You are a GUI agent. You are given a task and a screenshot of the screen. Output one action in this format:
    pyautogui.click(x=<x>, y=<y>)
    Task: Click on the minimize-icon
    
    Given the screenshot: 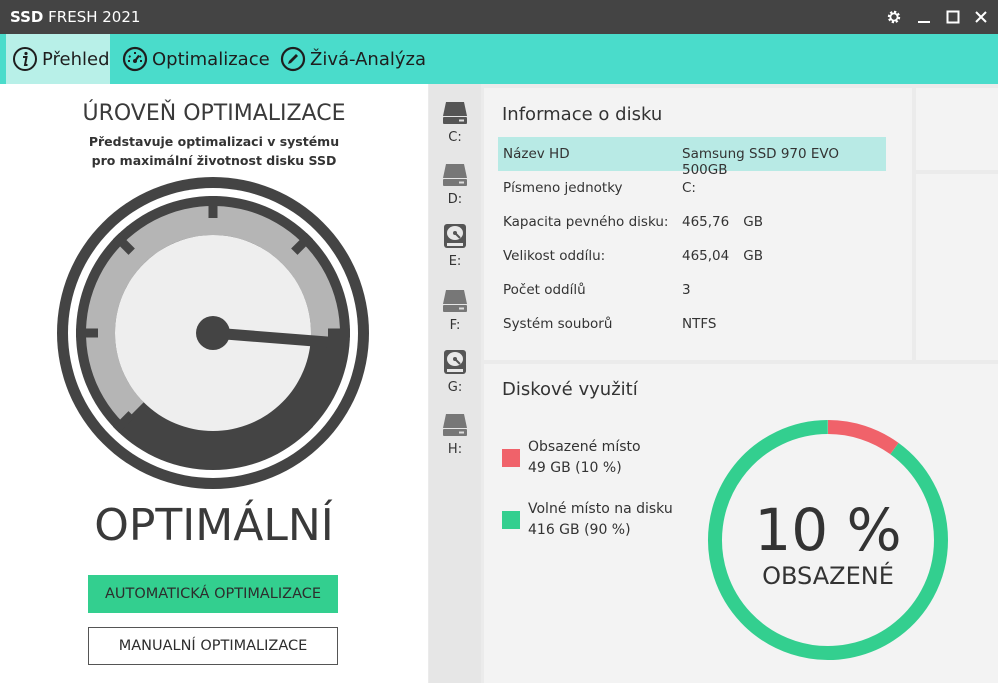 What is the action you would take?
    pyautogui.click(x=924, y=22)
    